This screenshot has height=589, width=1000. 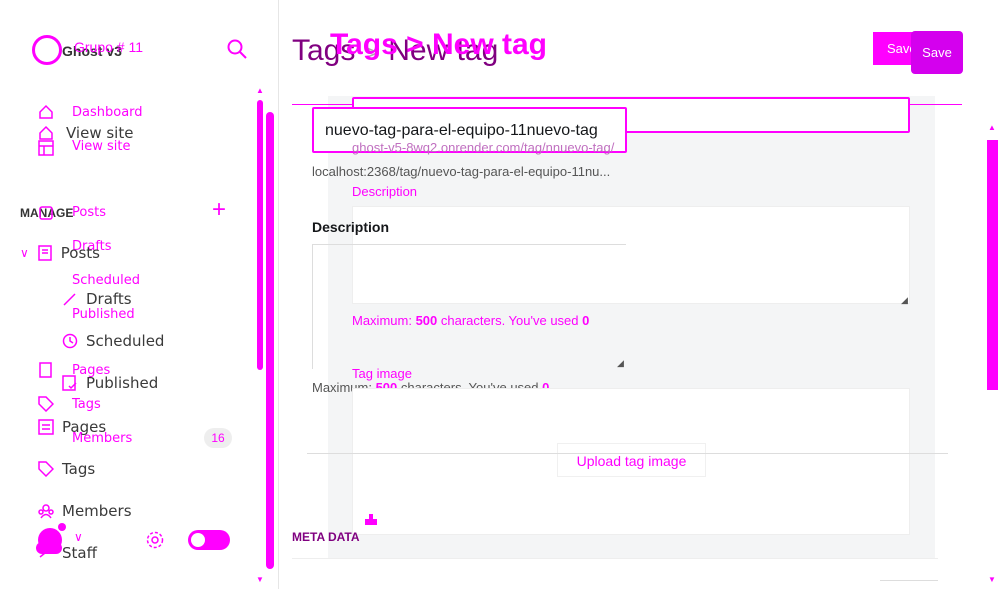 What do you see at coordinates (109, 47) in the screenshot?
I see `site-name-overlay: Grupo # 11` at bounding box center [109, 47].